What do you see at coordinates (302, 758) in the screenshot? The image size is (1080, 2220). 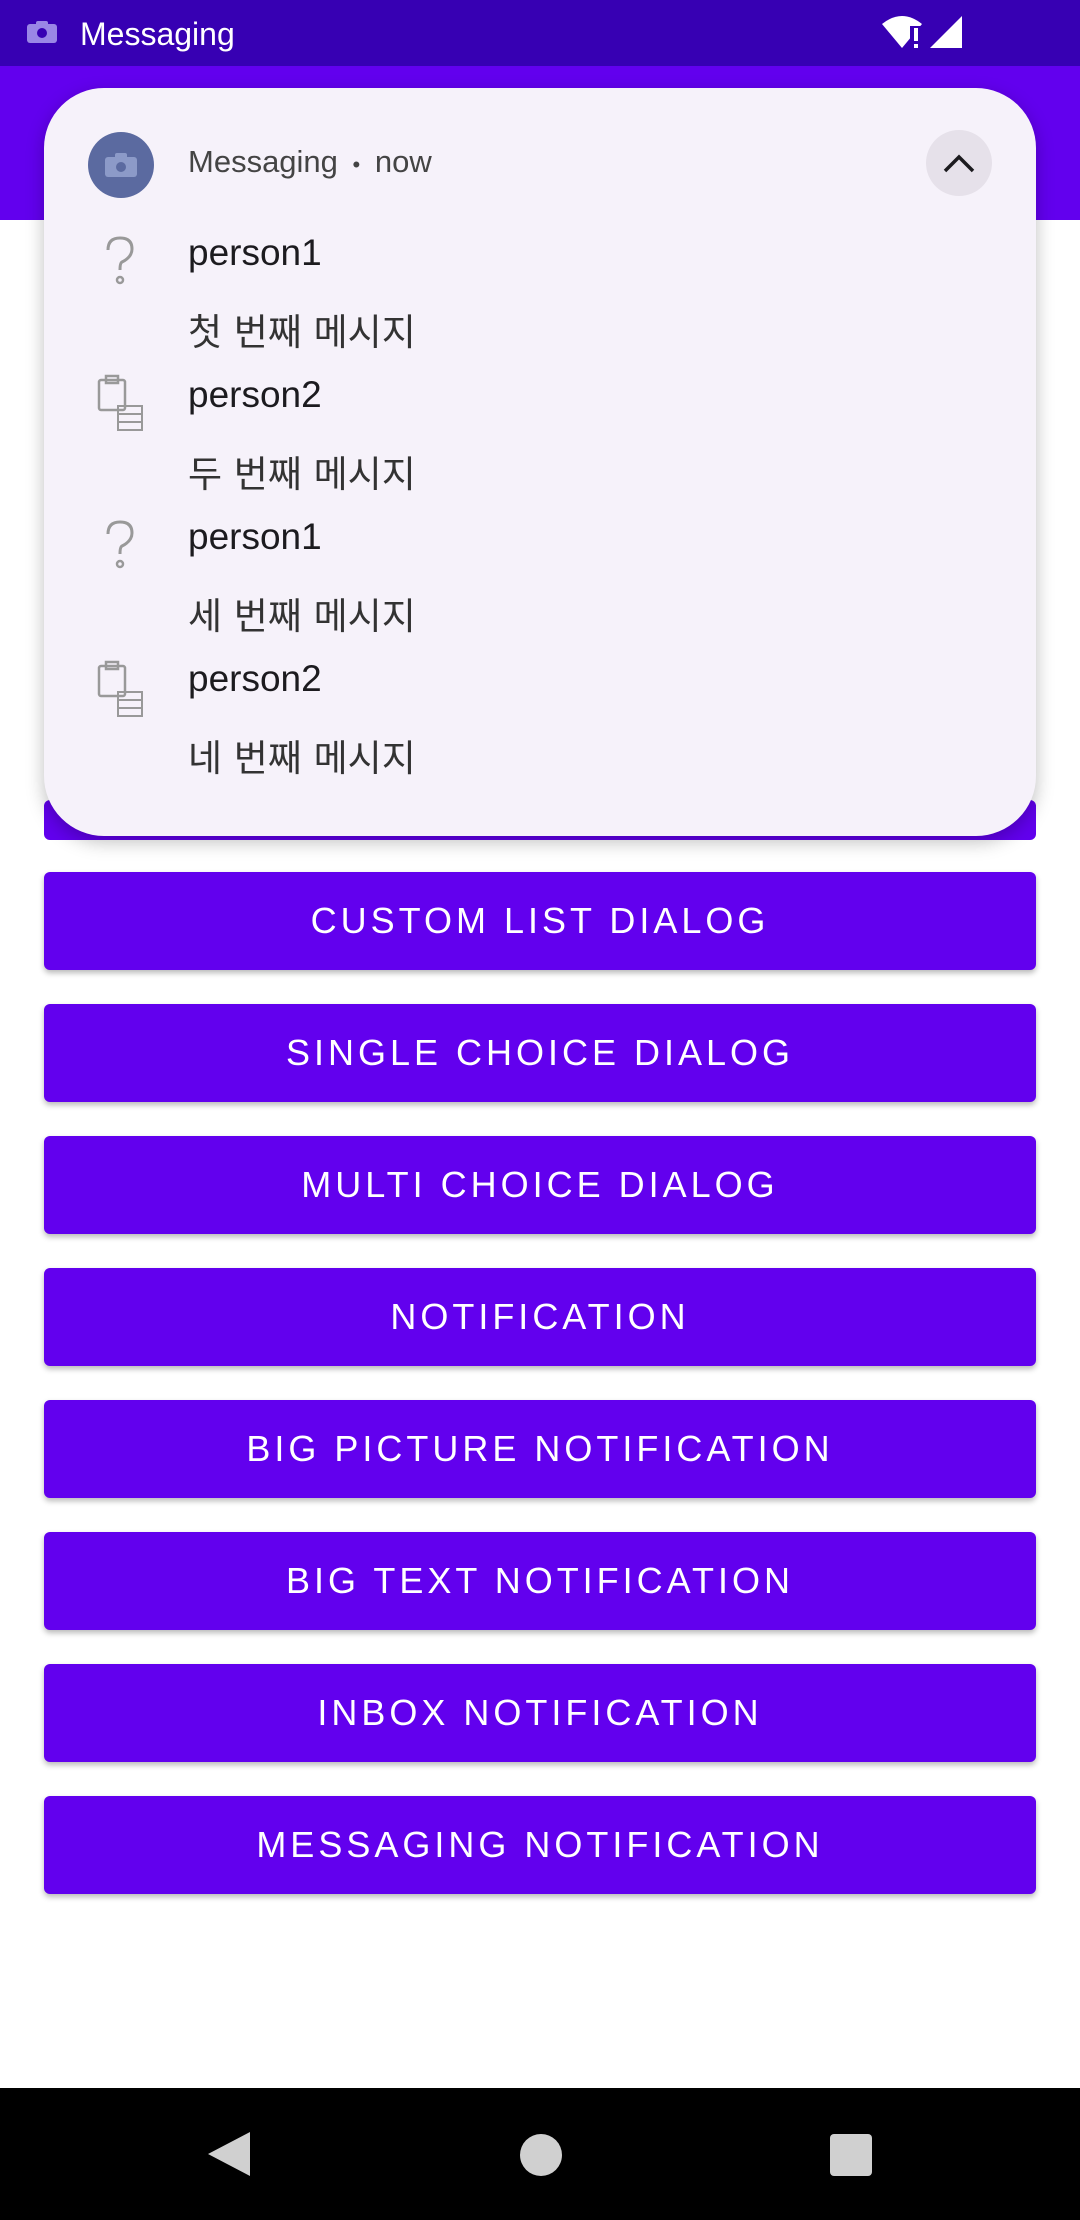 I see `message-text: 네 번째 메시지` at bounding box center [302, 758].